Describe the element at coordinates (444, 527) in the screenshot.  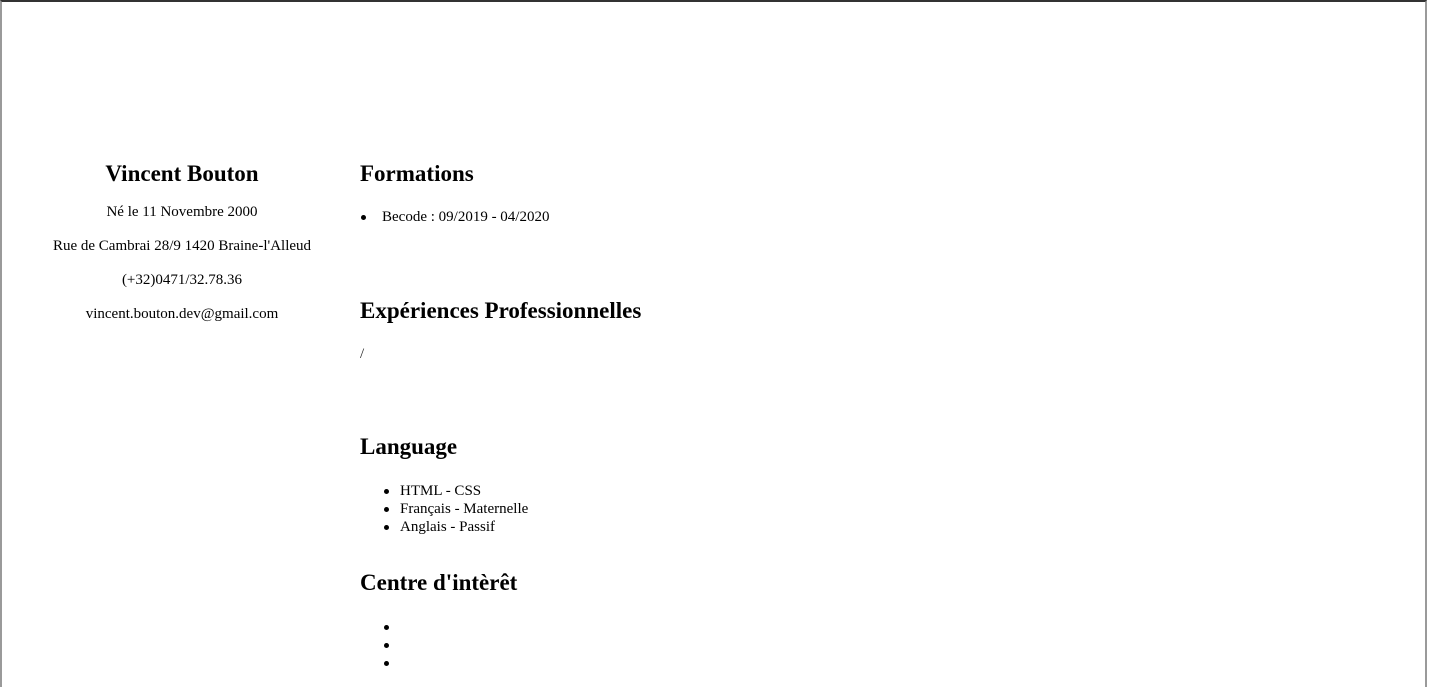
I see `list-item: Anglais - Passif` at that location.